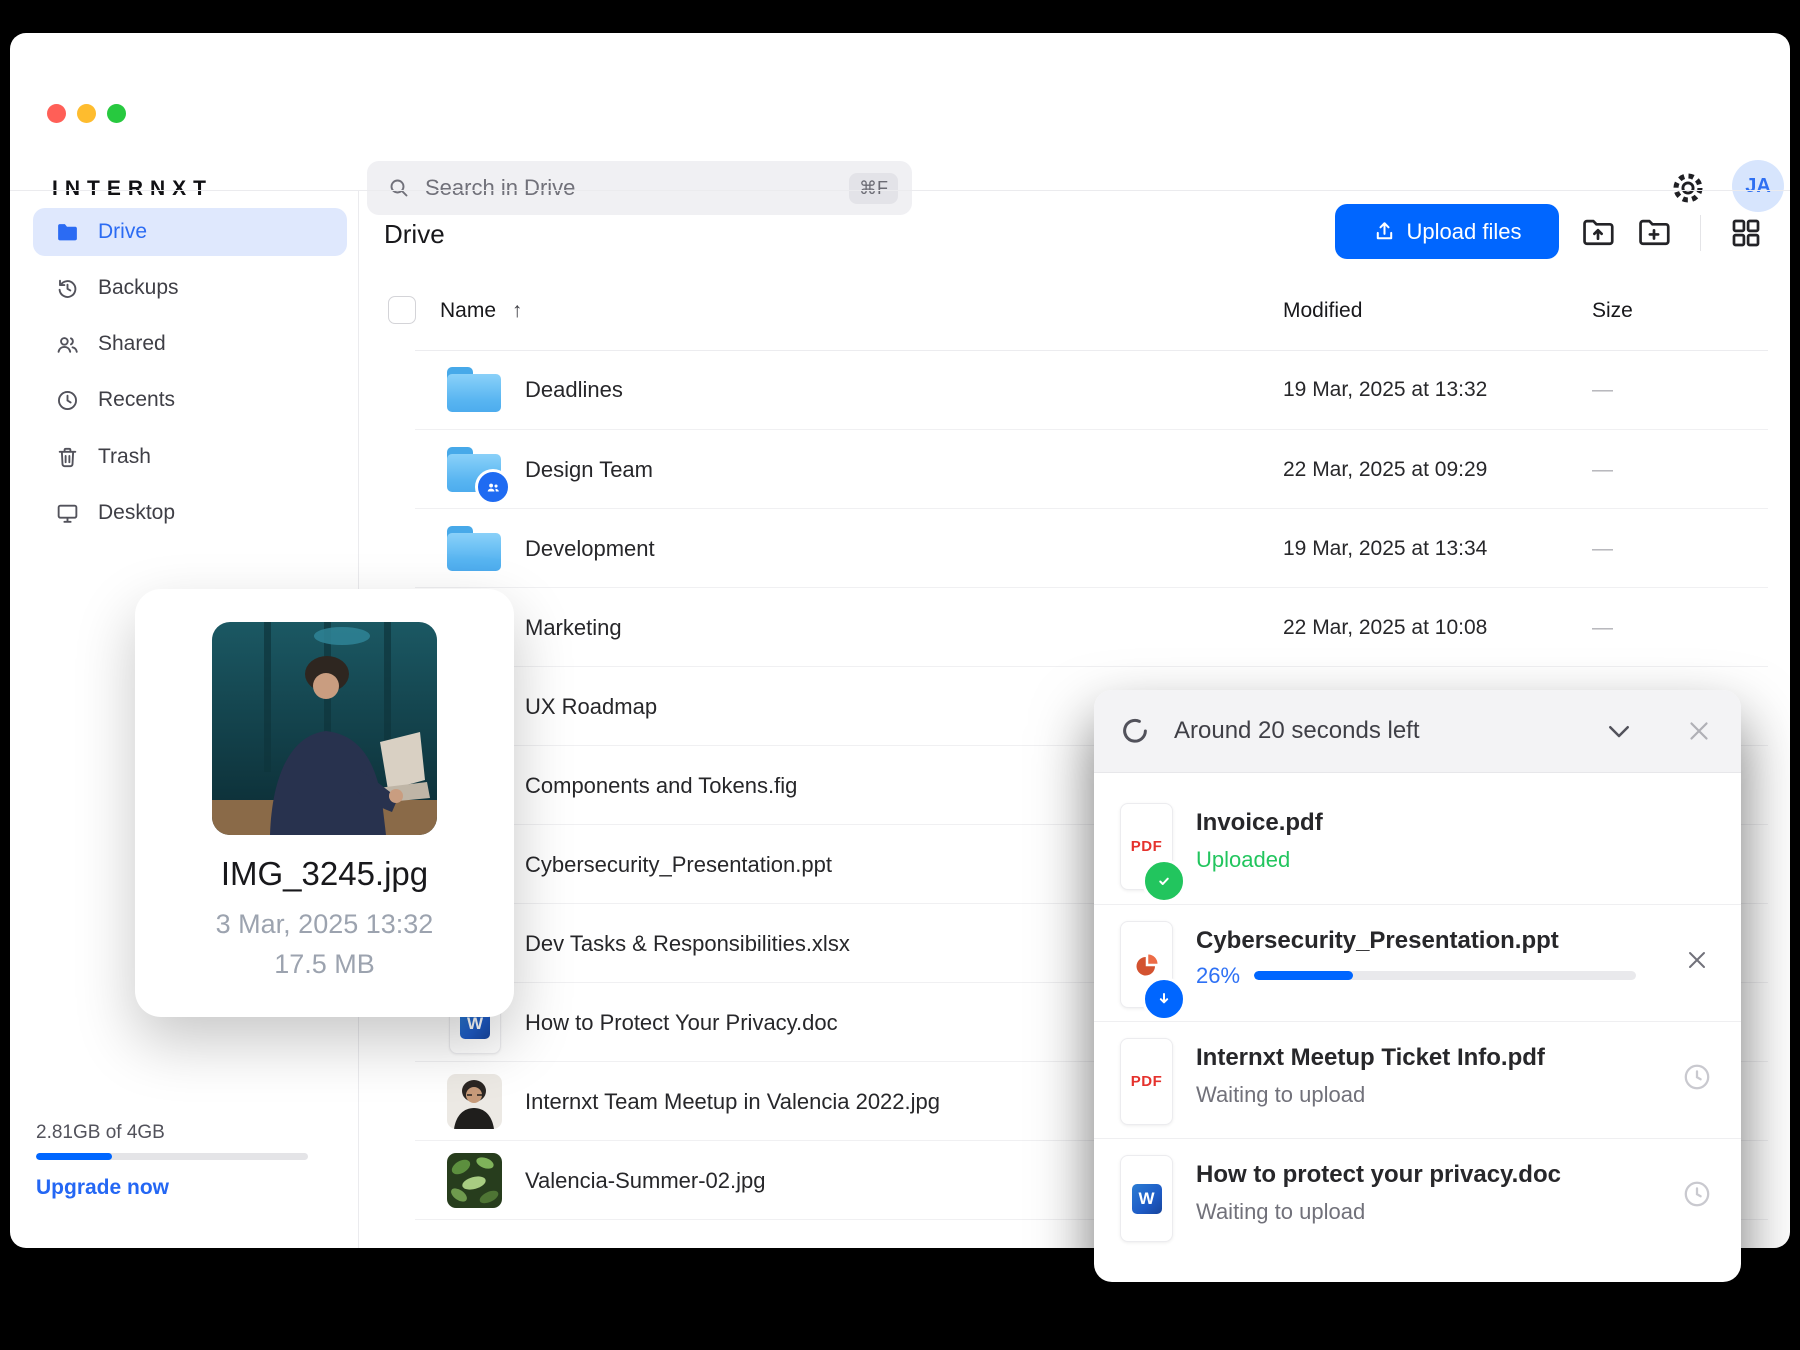 This screenshot has height=1350, width=1800. I want to click on grid-view-toggle, so click(1746, 233).